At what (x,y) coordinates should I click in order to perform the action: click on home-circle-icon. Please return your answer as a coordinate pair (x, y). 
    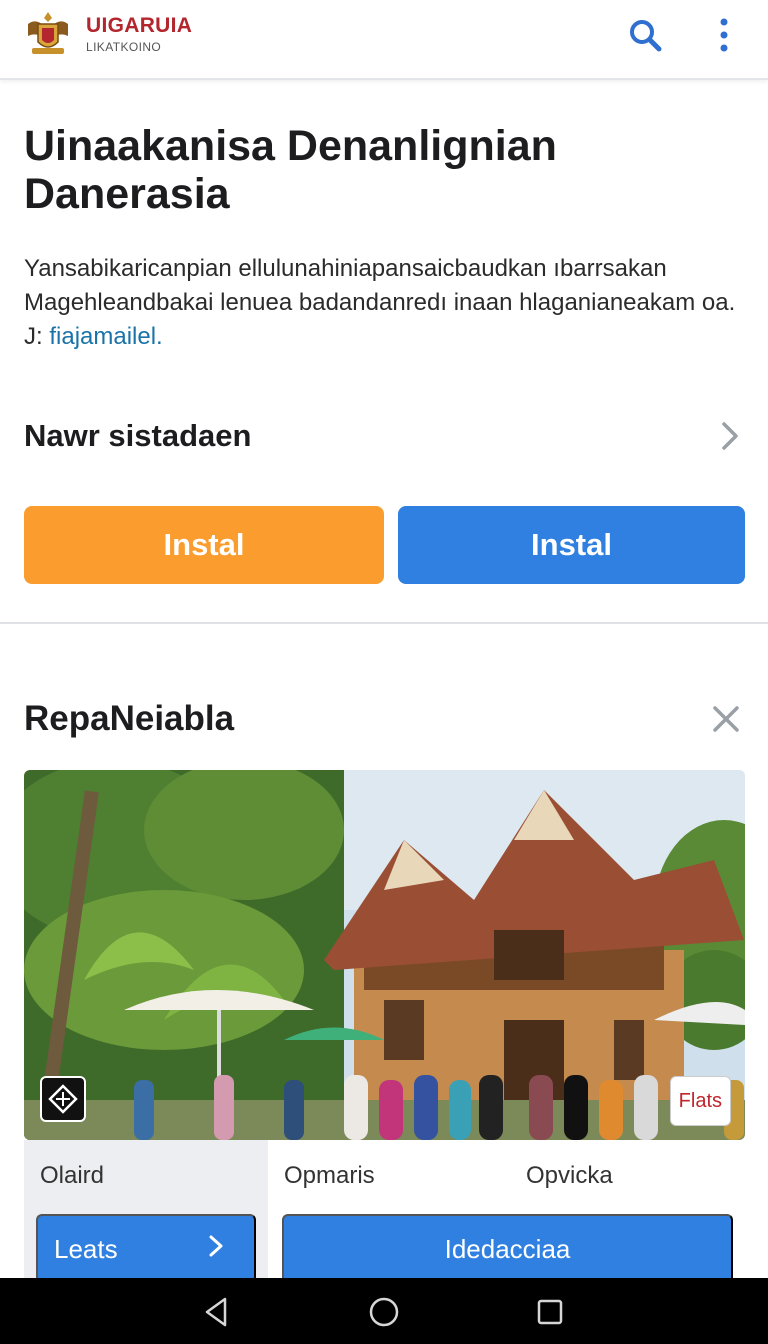
    Looking at the image, I should click on (384, 1312).